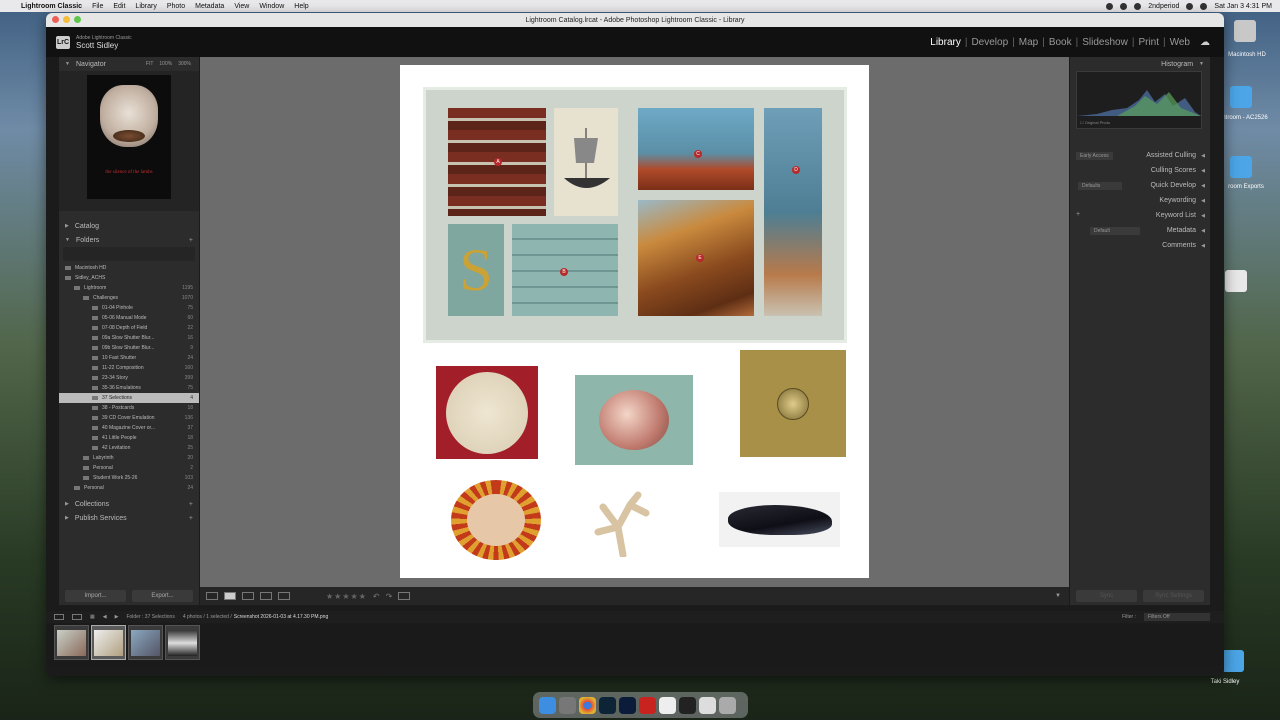 This screenshot has height=720, width=1280. What do you see at coordinates (1105, 42) in the screenshot?
I see `module-slideshow: Slideshow` at bounding box center [1105, 42].